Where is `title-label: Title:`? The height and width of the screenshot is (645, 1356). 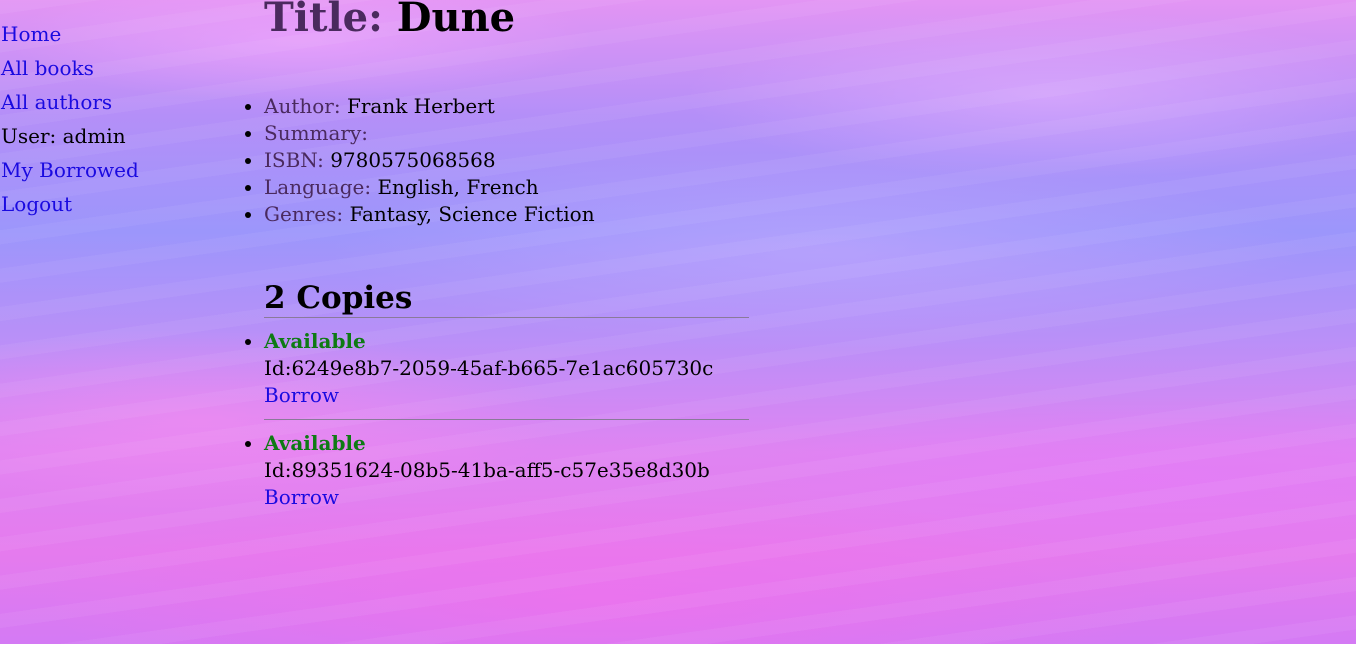 title-label: Title: is located at coordinates (323, 20).